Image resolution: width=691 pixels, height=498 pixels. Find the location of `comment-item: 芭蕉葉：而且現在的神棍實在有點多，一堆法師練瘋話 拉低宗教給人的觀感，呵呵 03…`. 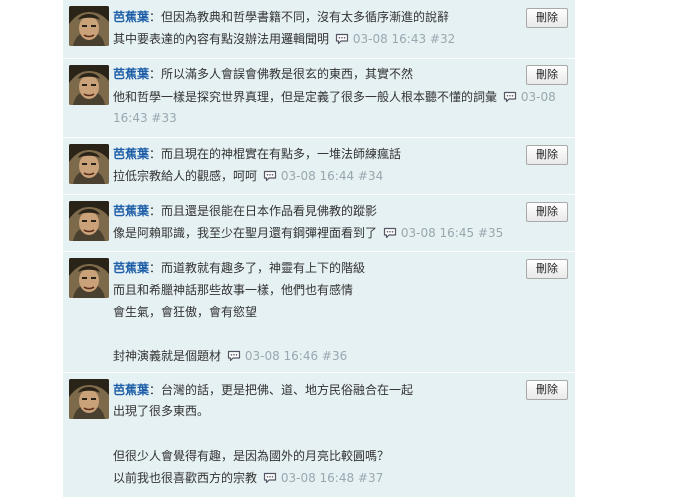

comment-item: 芭蕉葉：而且現在的神棍實在有點多，一堆法師練瘋話 拉低宗教給人的觀感，呵呵 03… is located at coordinates (319, 166).